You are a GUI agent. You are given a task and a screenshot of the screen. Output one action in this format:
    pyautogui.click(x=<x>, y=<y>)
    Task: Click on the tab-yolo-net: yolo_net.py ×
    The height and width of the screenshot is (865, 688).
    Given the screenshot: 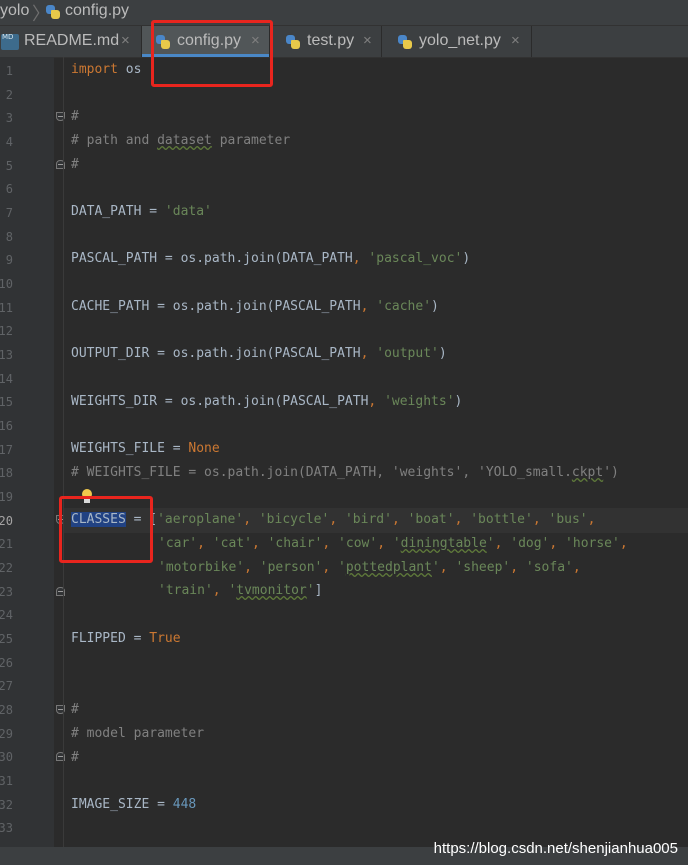 What is the action you would take?
    pyautogui.click(x=457, y=41)
    